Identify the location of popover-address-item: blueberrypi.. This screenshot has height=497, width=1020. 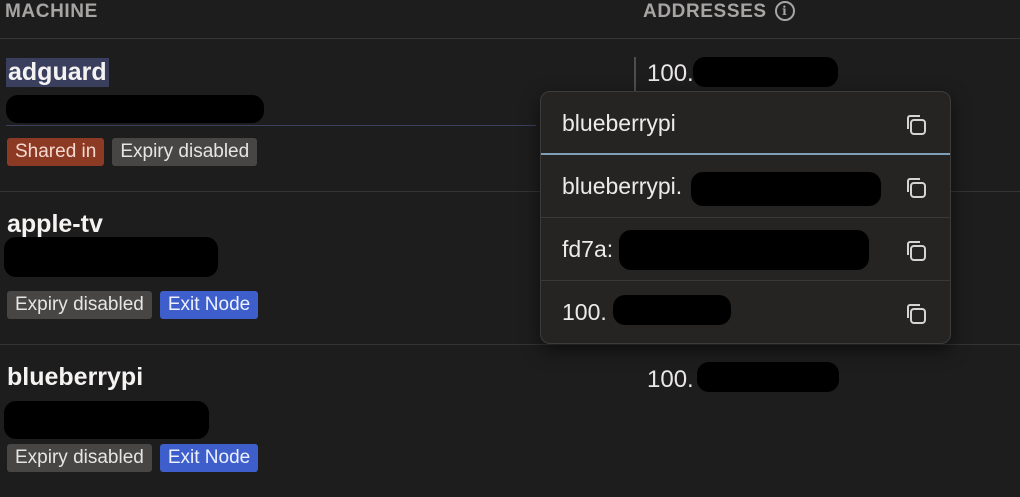
(745, 186).